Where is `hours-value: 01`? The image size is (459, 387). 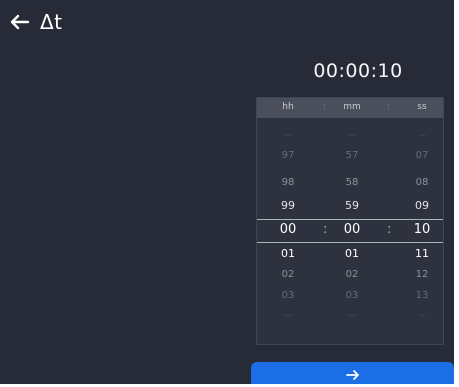 hours-value: 01 is located at coordinates (288, 254).